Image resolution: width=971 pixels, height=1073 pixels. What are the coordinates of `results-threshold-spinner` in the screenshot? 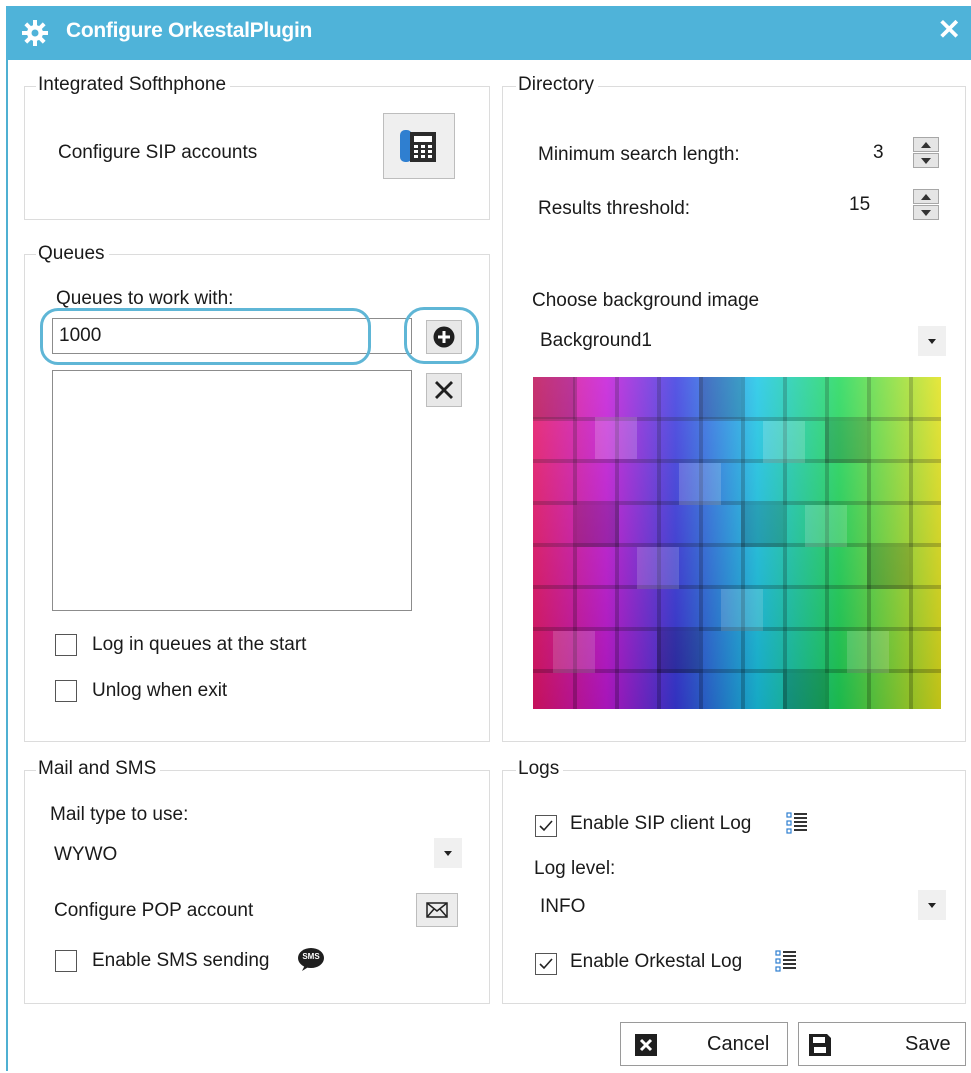 It's located at (927, 205).